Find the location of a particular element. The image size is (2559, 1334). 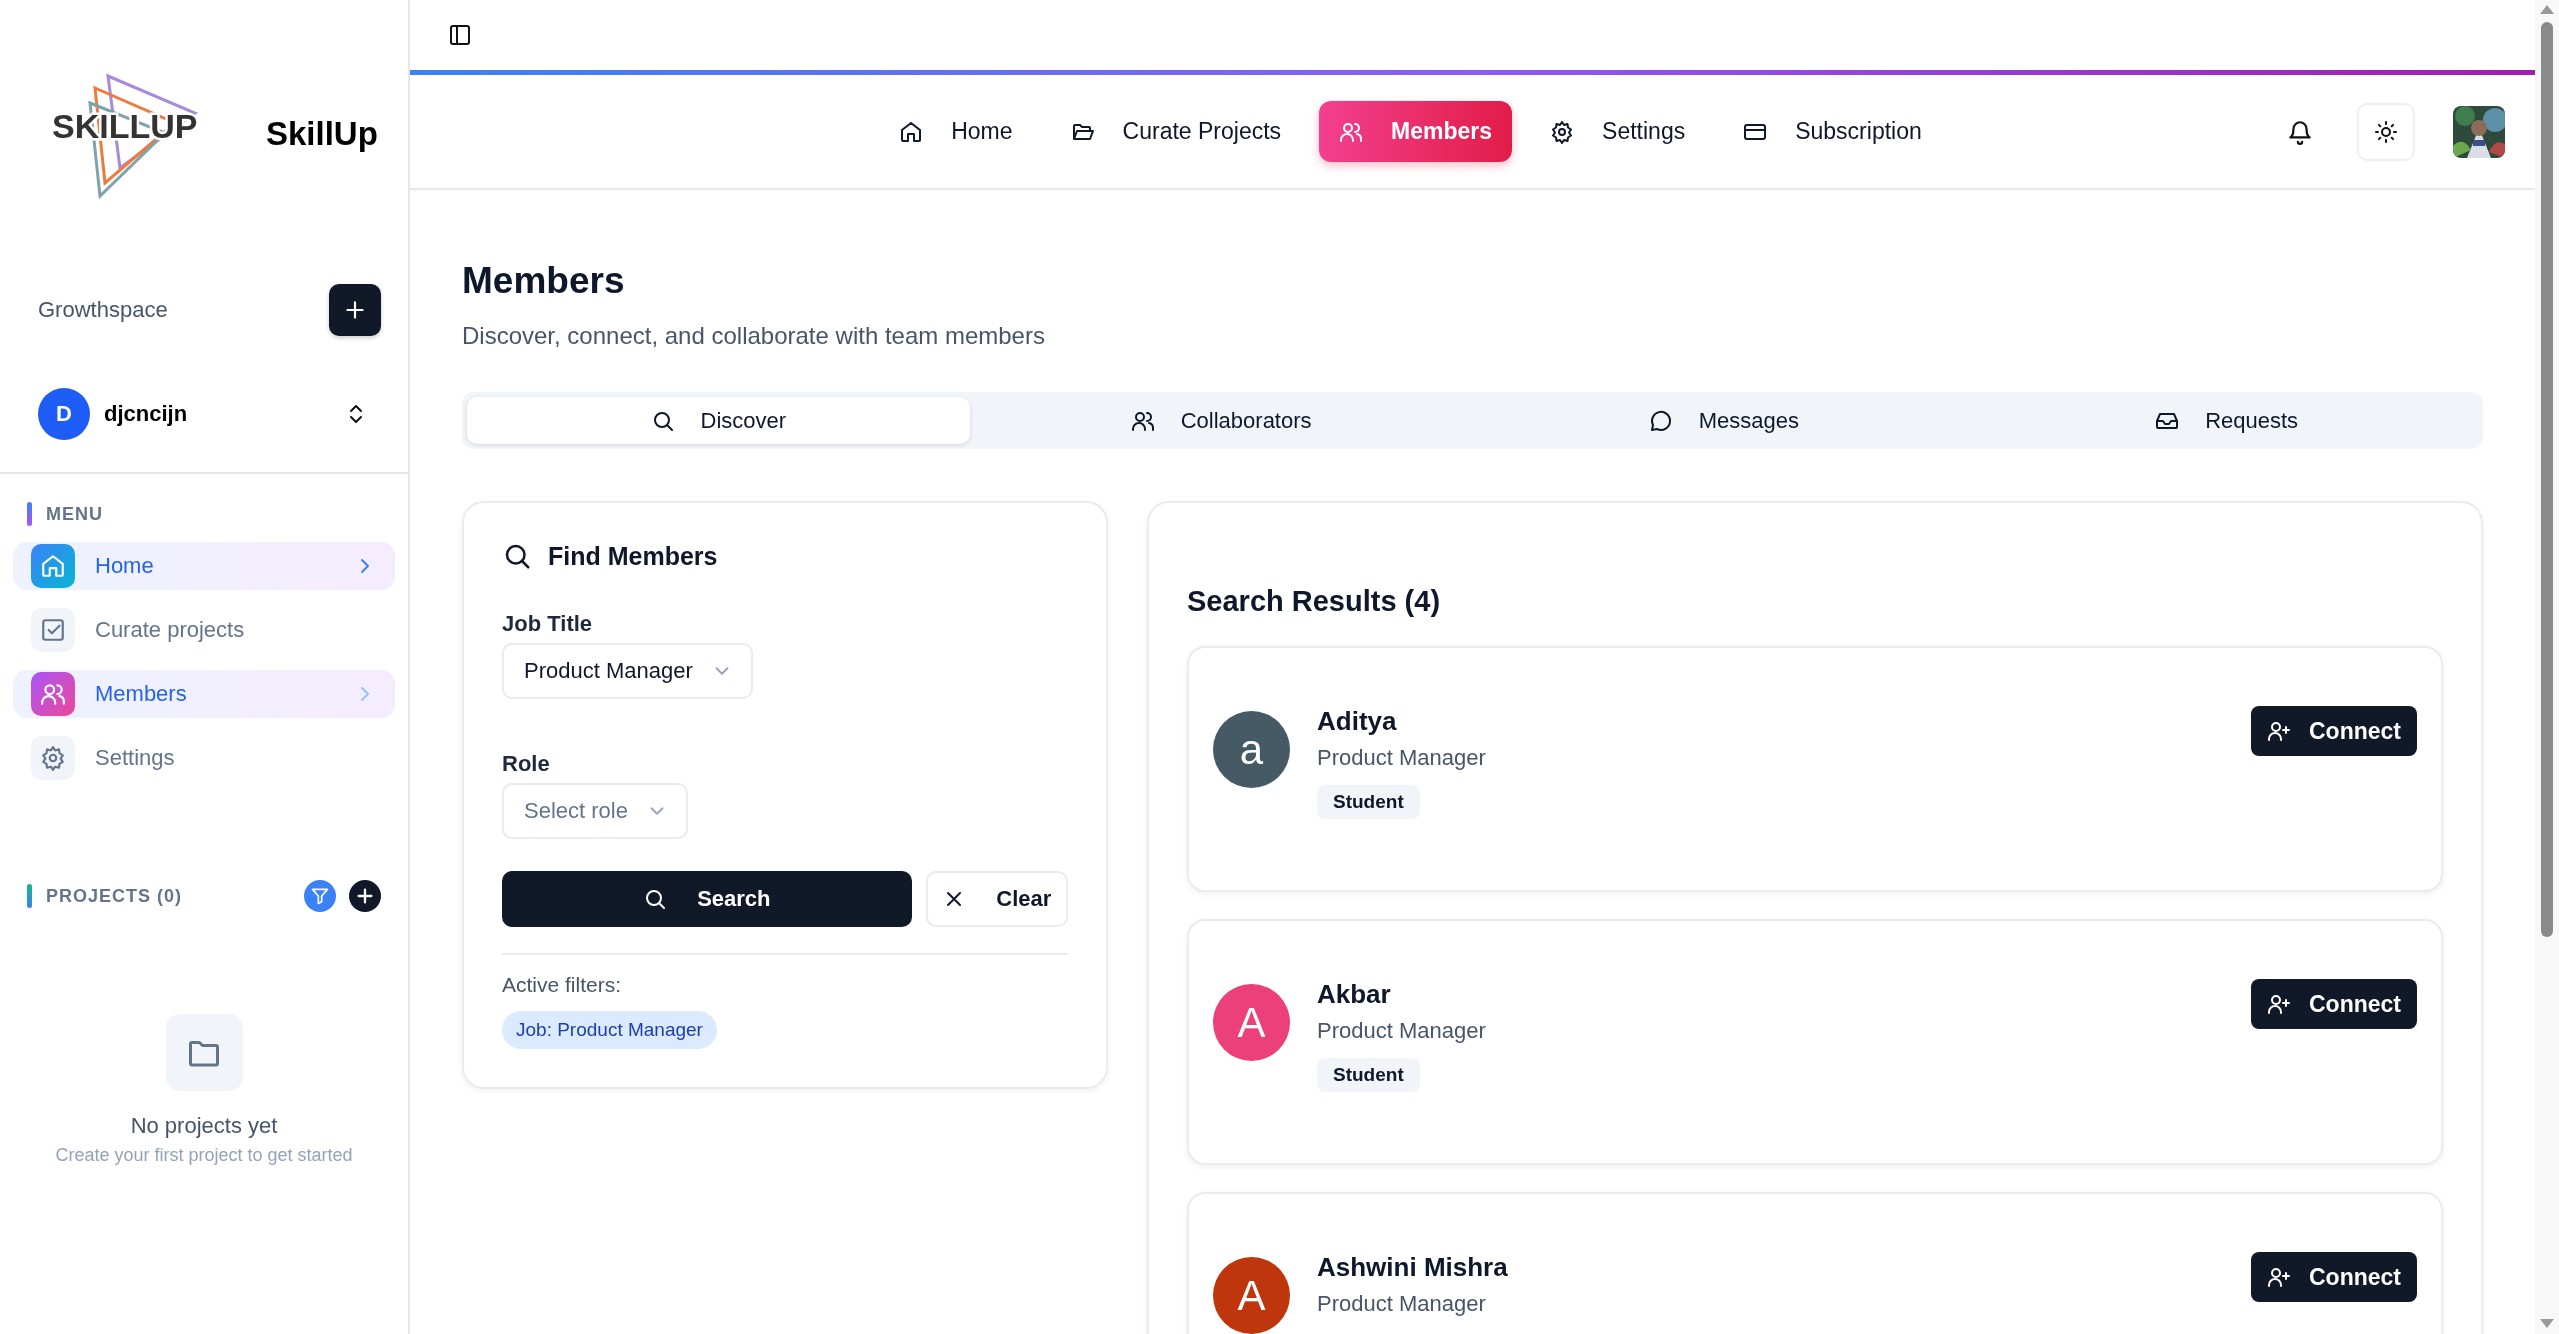

member-avatar: a is located at coordinates (1251, 749).